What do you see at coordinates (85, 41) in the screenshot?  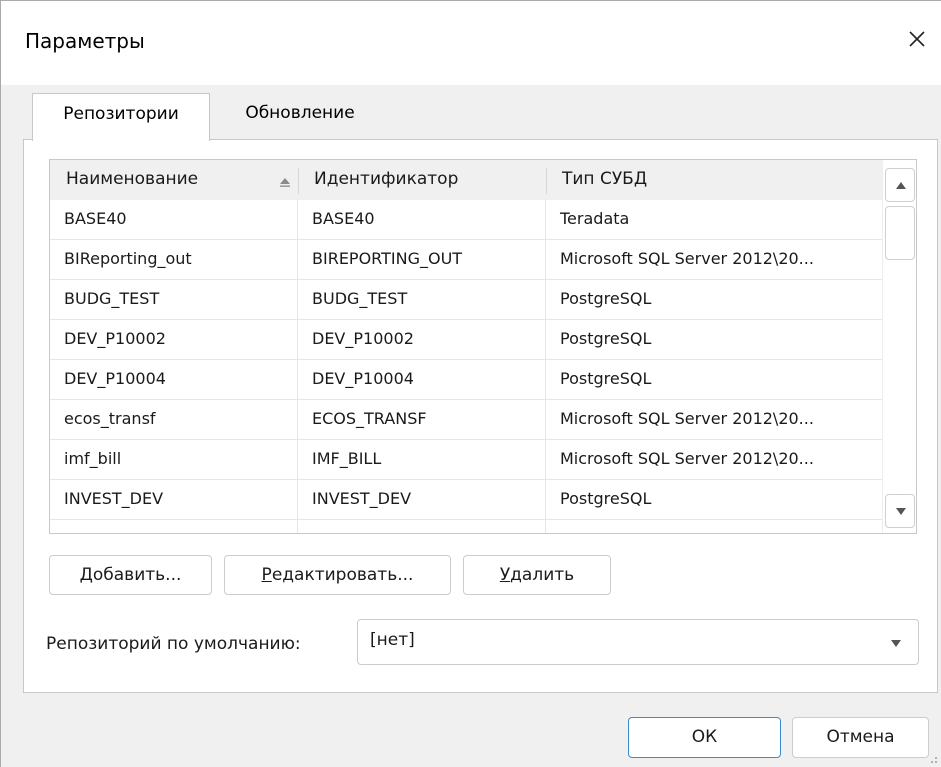 I see `dialog-title: Параметры` at bounding box center [85, 41].